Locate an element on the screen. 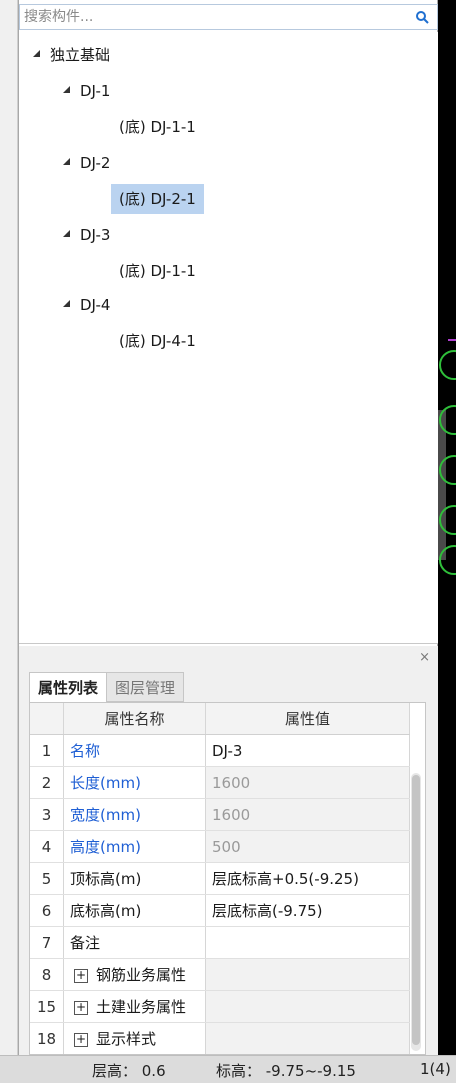 This screenshot has height=1083, width=456. row-number: 7 is located at coordinates (47, 942).